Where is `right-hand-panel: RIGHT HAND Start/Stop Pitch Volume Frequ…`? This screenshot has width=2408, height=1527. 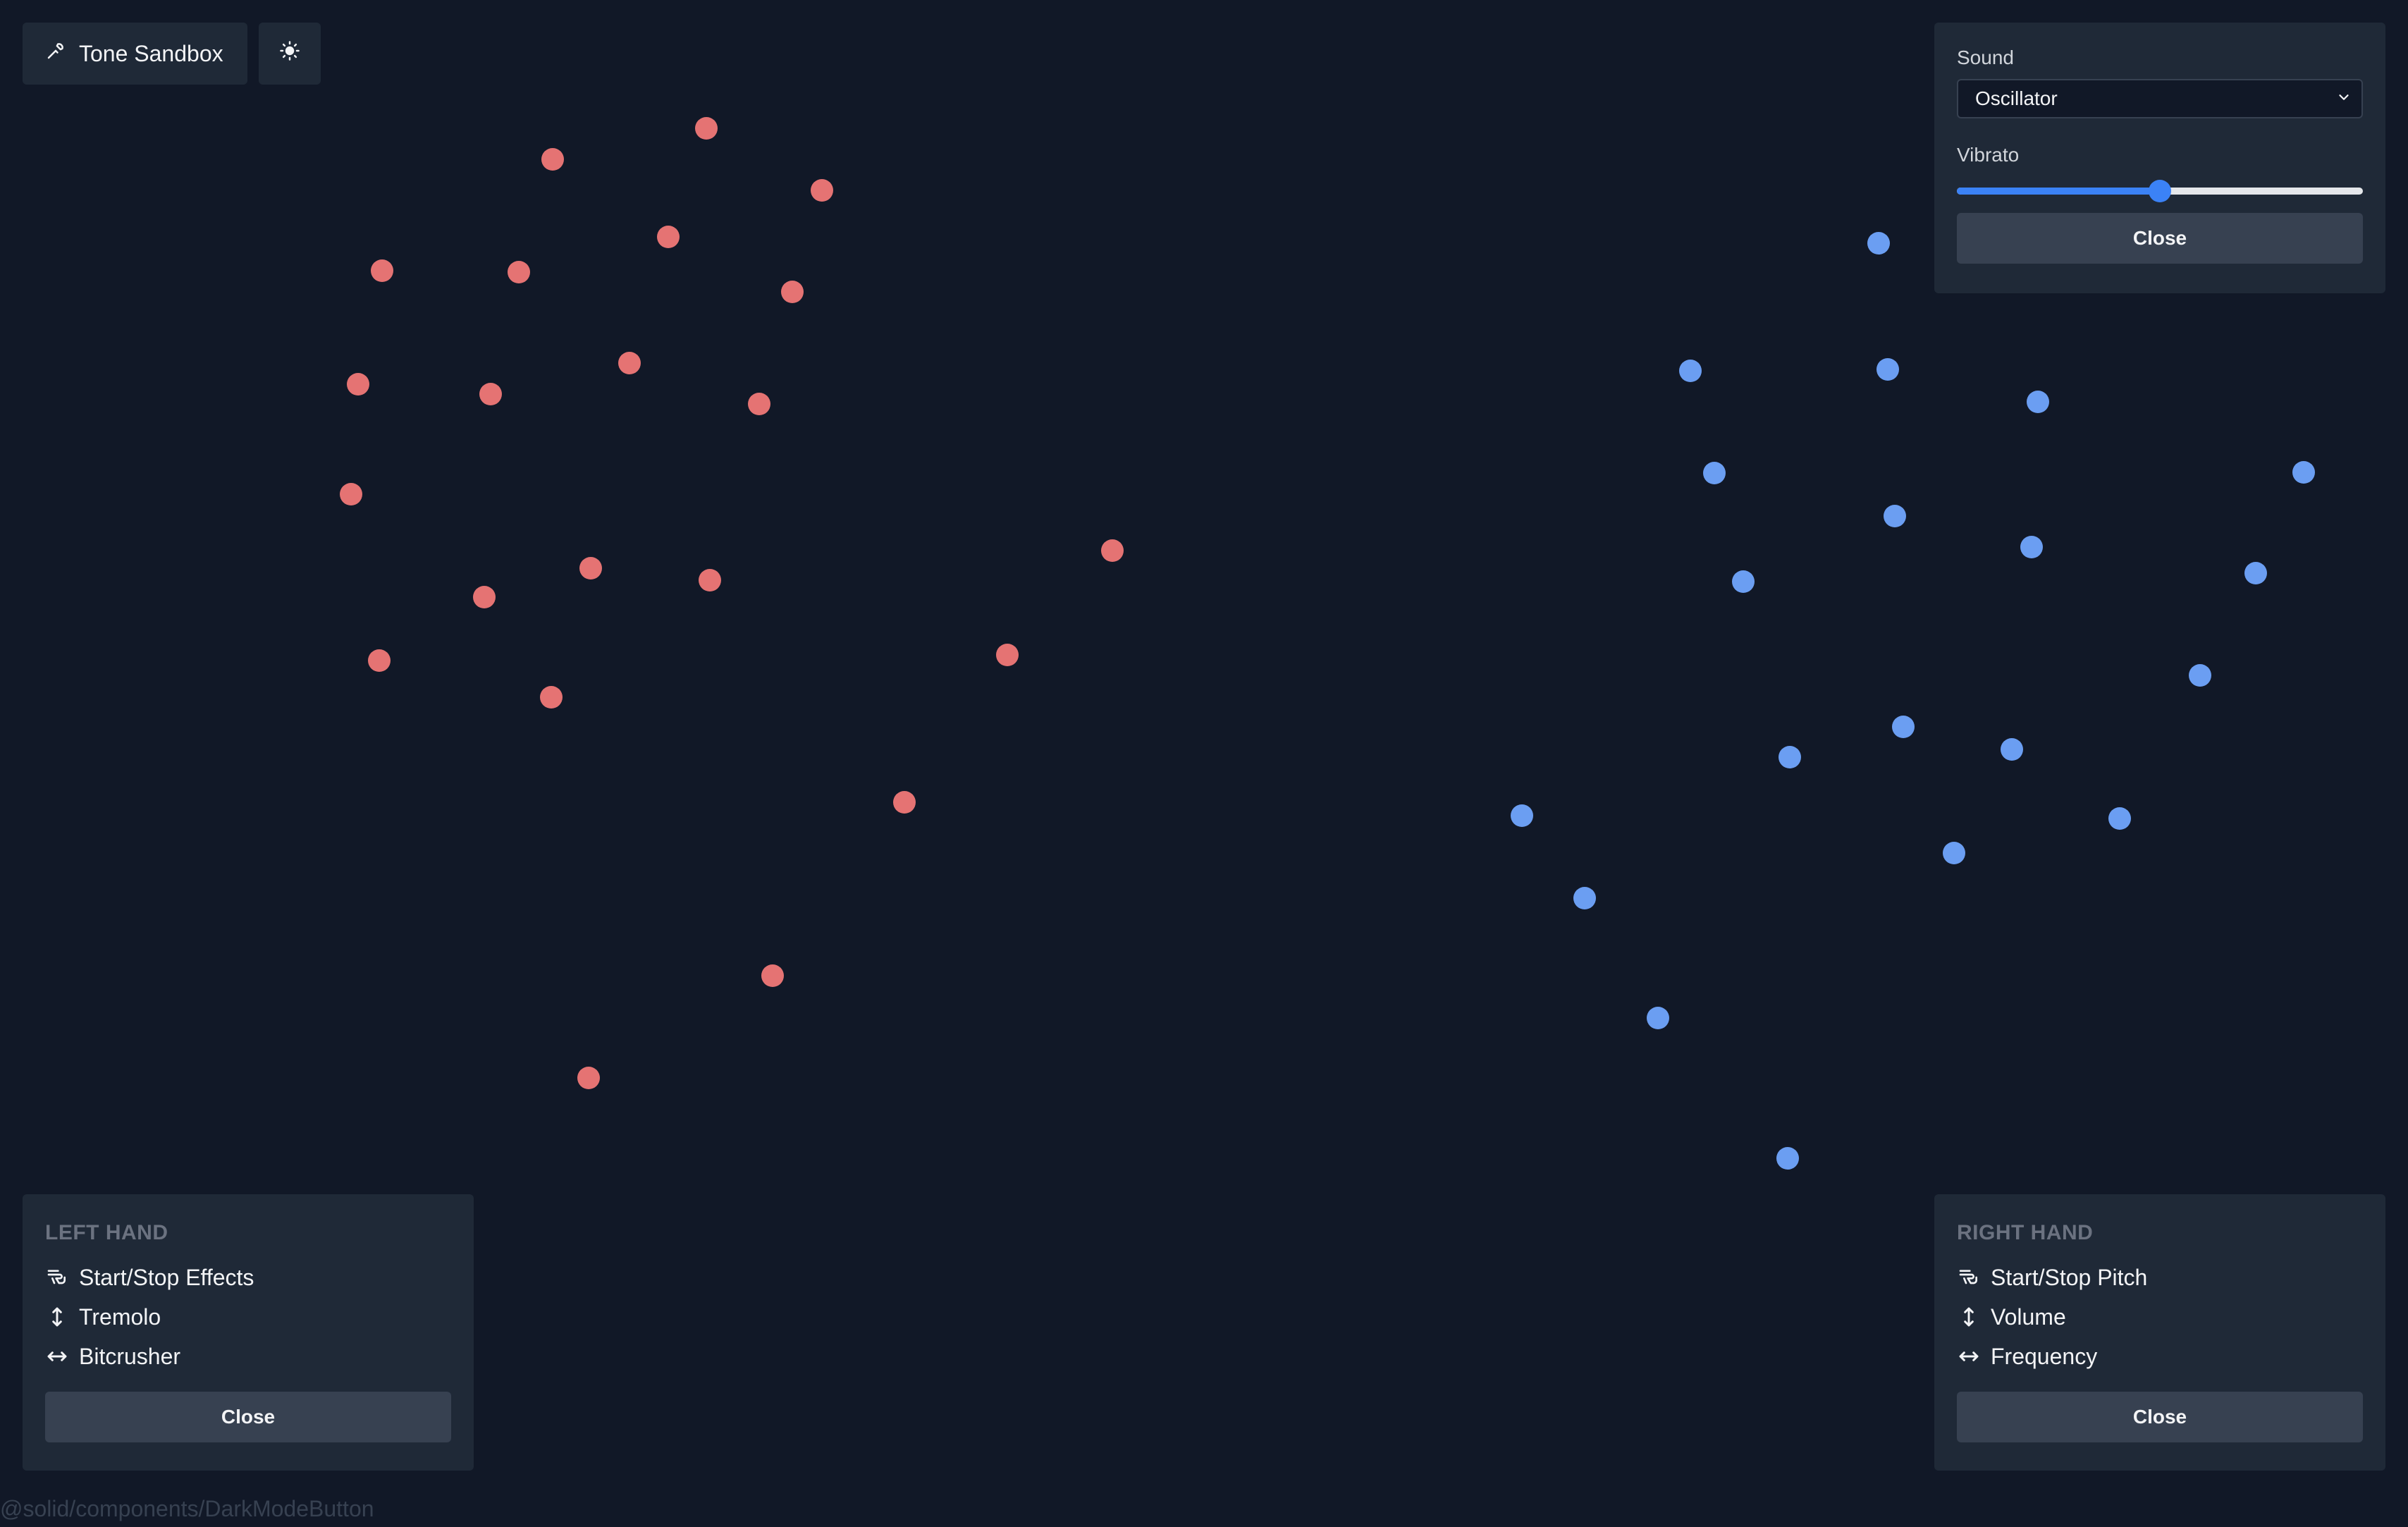 right-hand-panel: RIGHT HAND Start/Stop Pitch Volume Frequ… is located at coordinates (2159, 1332).